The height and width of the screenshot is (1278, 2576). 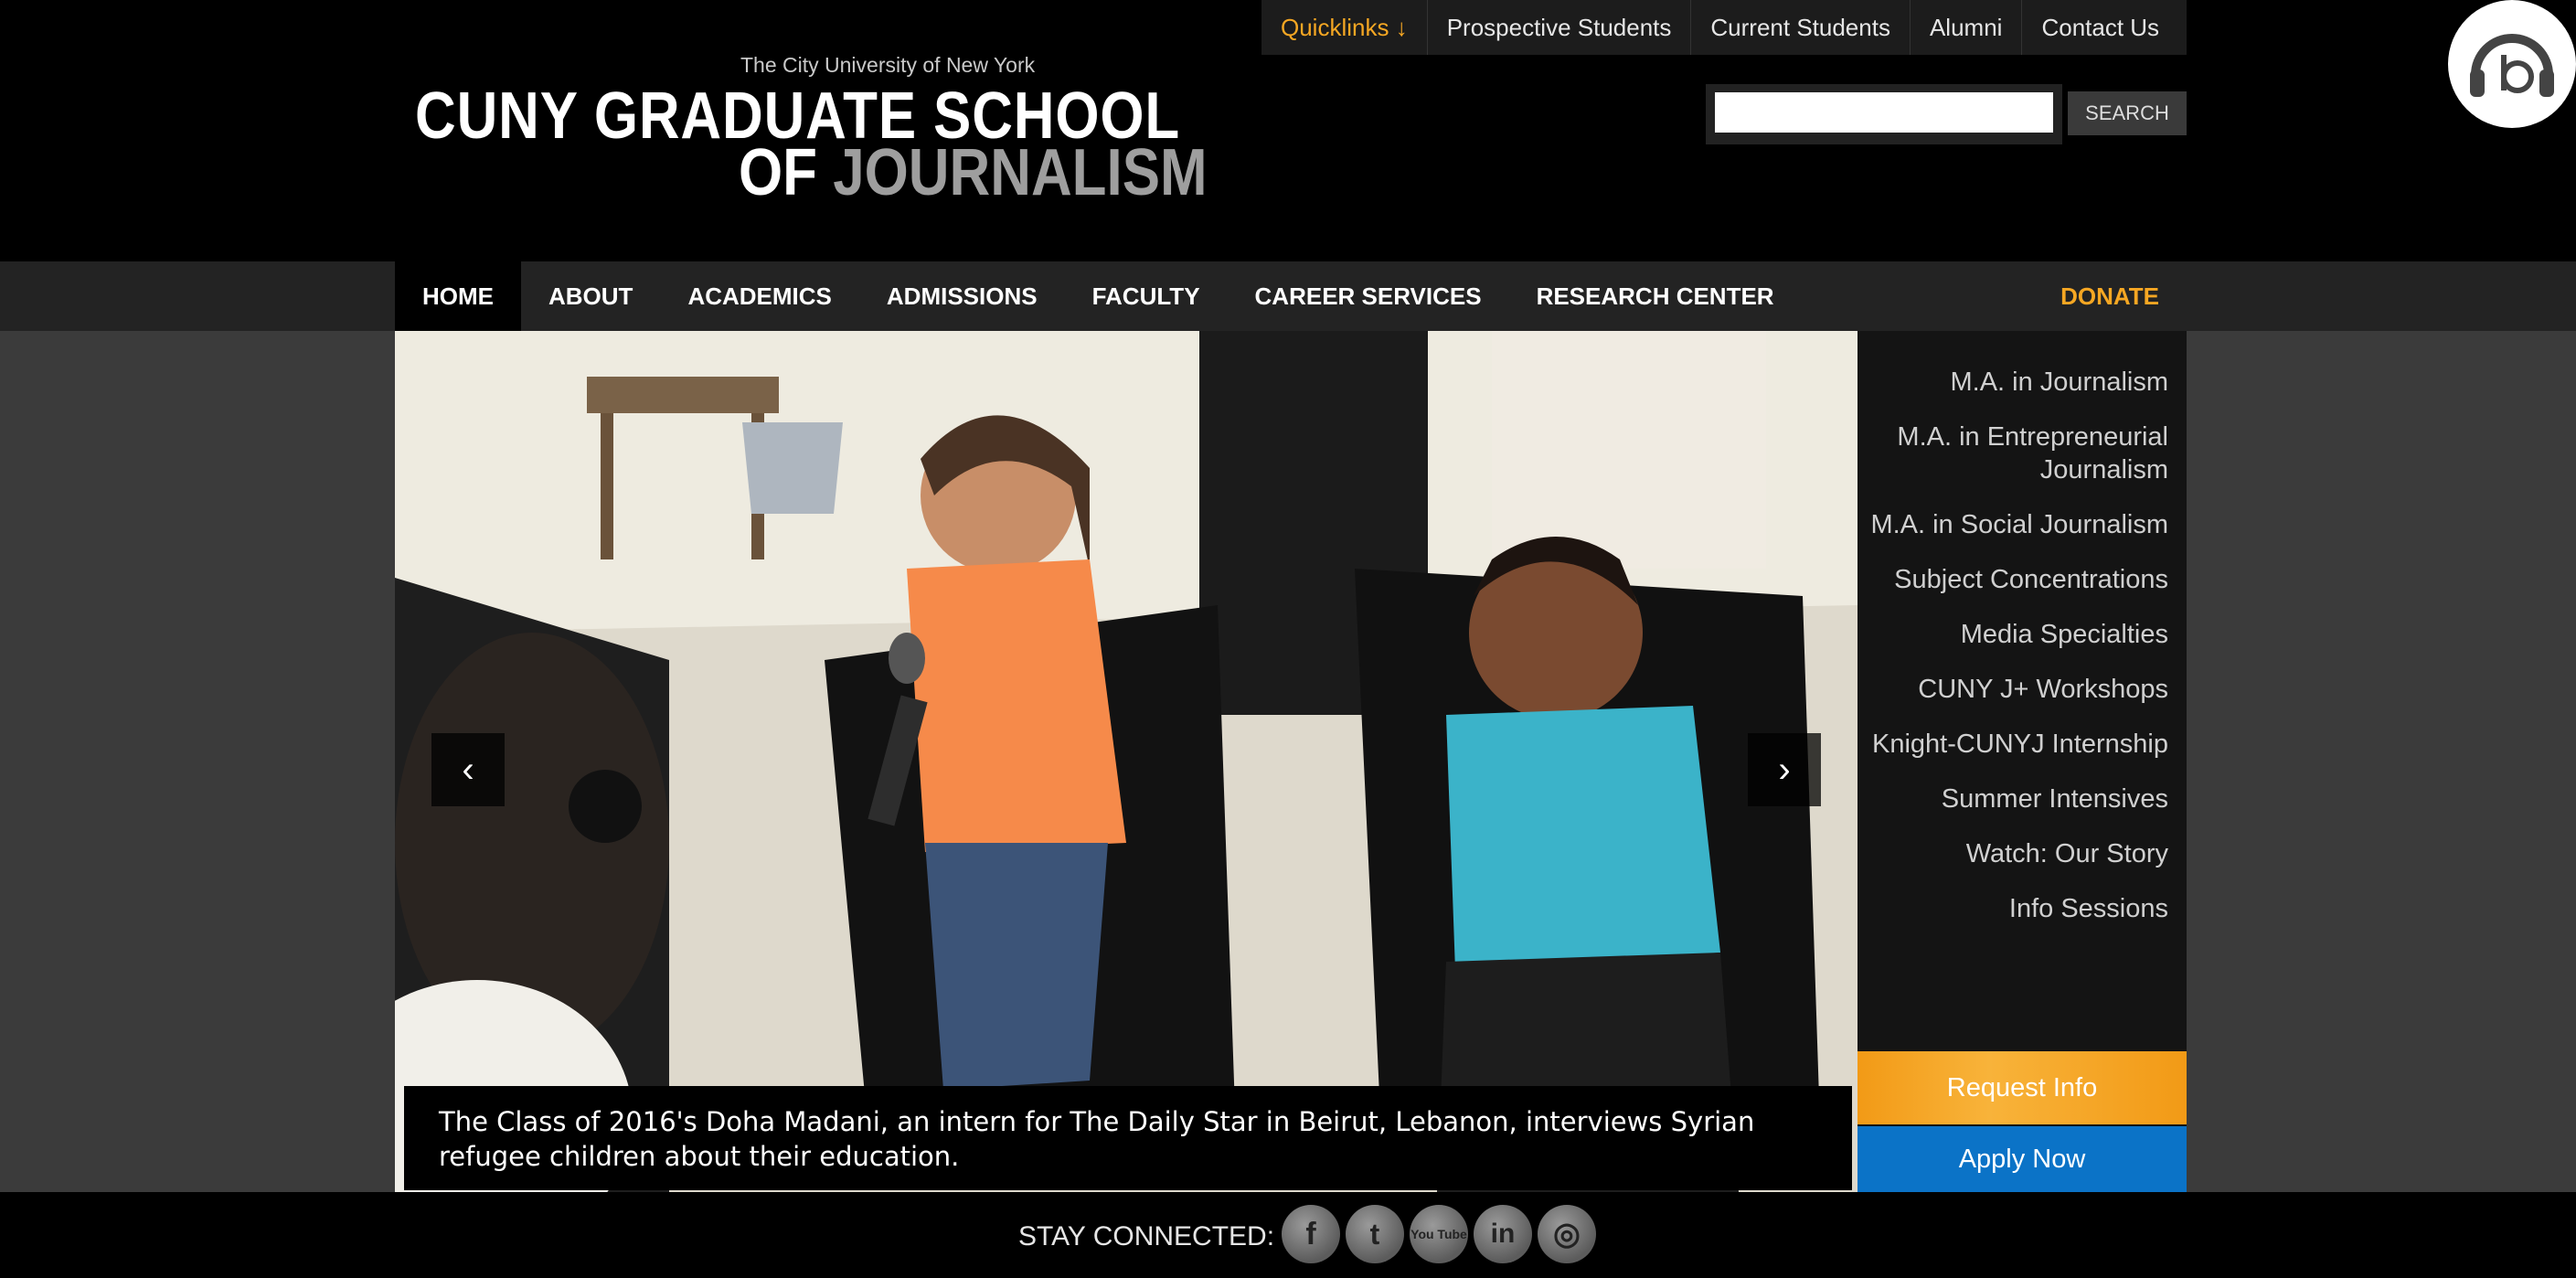 What do you see at coordinates (1560, 28) in the screenshot?
I see `link-prospective-students: Prospective Students` at bounding box center [1560, 28].